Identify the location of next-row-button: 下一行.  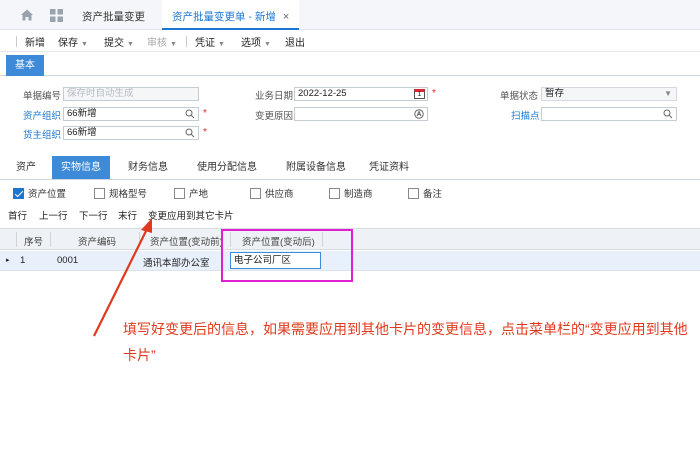
(93, 215).